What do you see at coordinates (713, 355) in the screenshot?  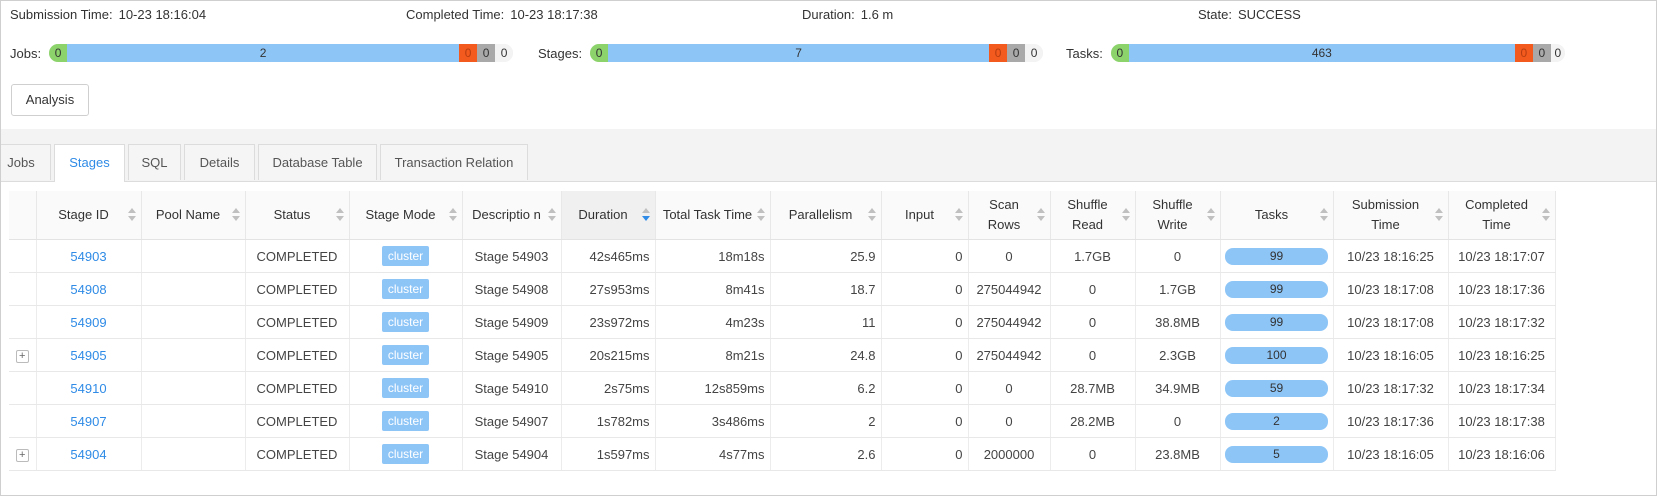 I see `cell-total-task-time: 8m21s` at bounding box center [713, 355].